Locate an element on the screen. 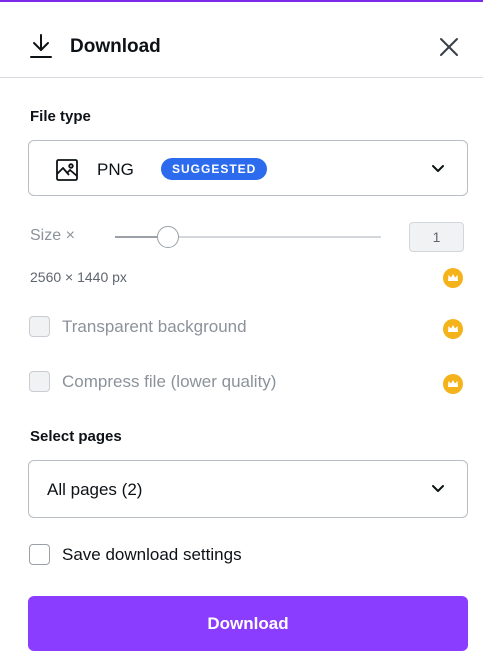  file-type-select: PNG SUGGESTED is located at coordinates (248, 168).